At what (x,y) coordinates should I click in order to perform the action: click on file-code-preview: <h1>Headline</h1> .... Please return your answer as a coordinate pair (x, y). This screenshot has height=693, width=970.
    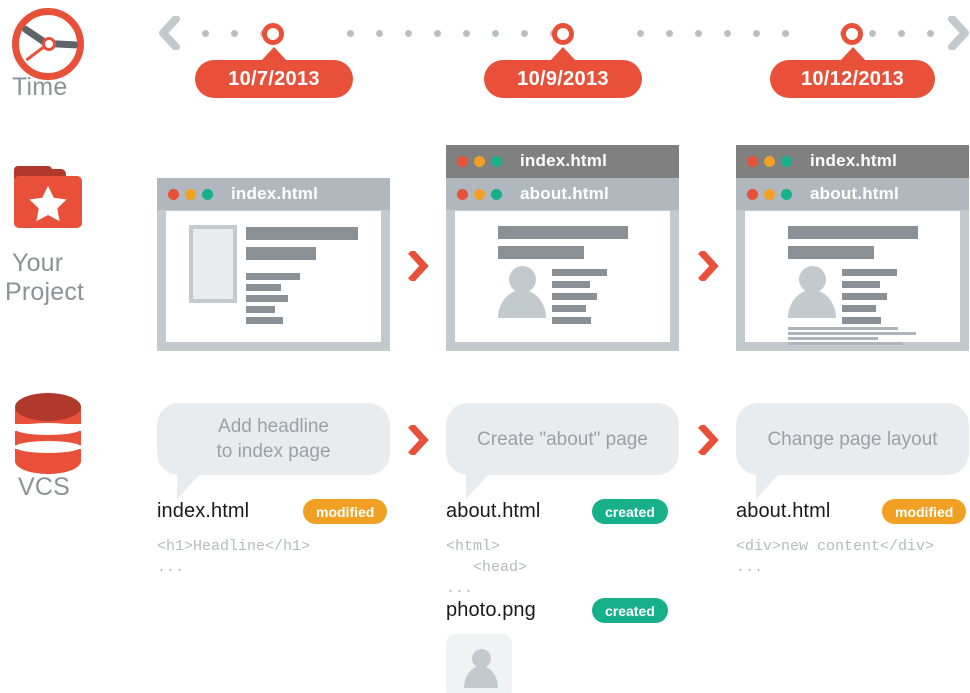
    Looking at the image, I should click on (234, 557).